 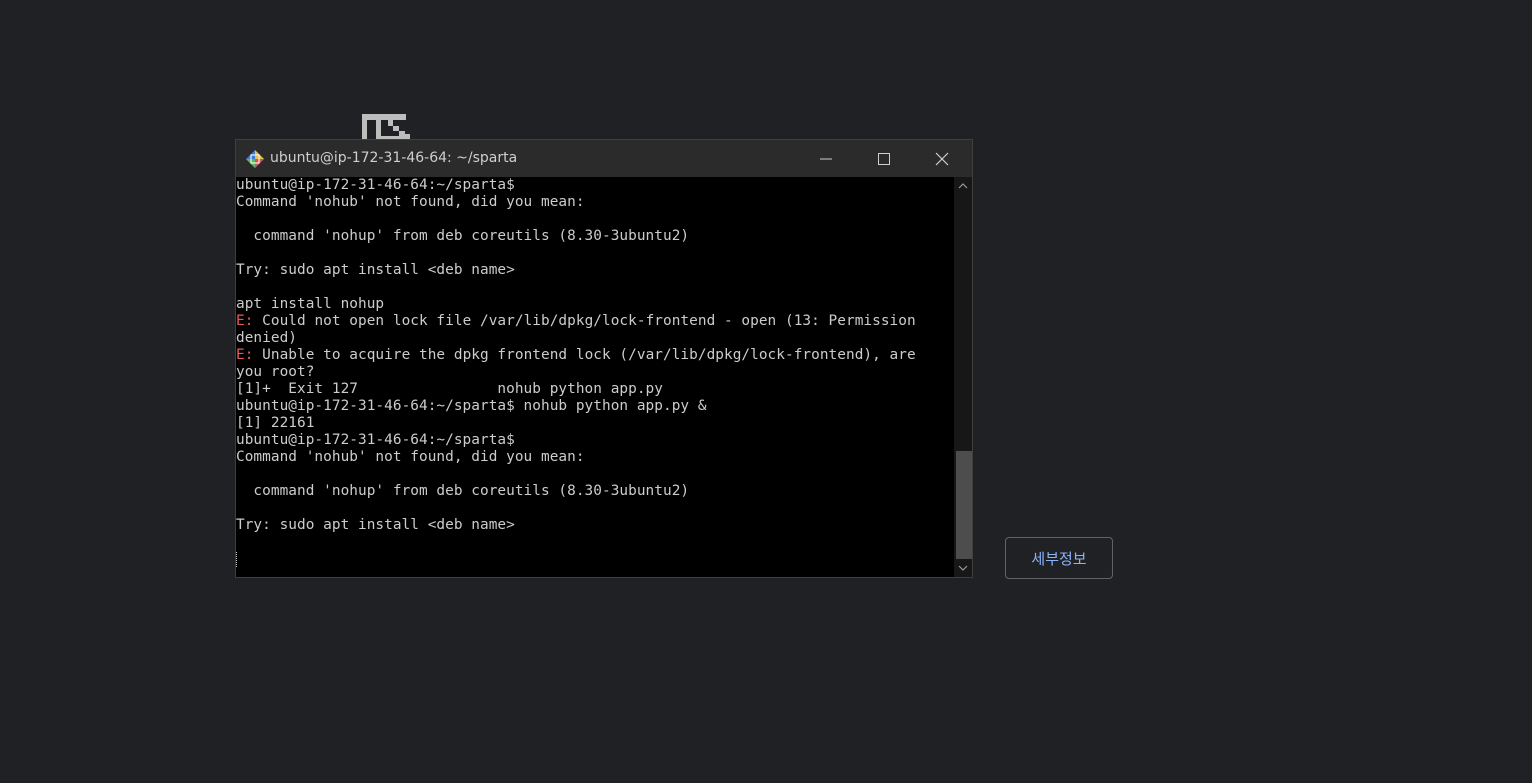 I want to click on close-icon, so click(x=942, y=158).